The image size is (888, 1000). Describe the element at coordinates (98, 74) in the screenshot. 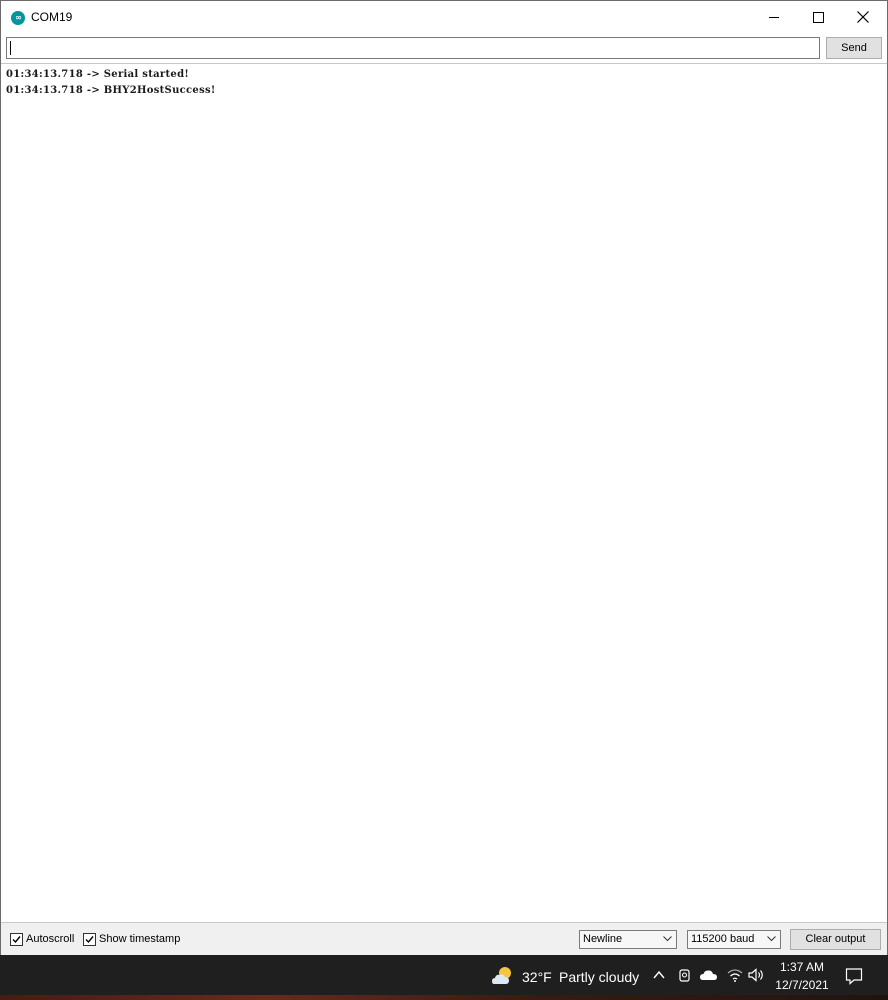

I see `output-line: 01:34:13.718 -> Serial started!` at that location.